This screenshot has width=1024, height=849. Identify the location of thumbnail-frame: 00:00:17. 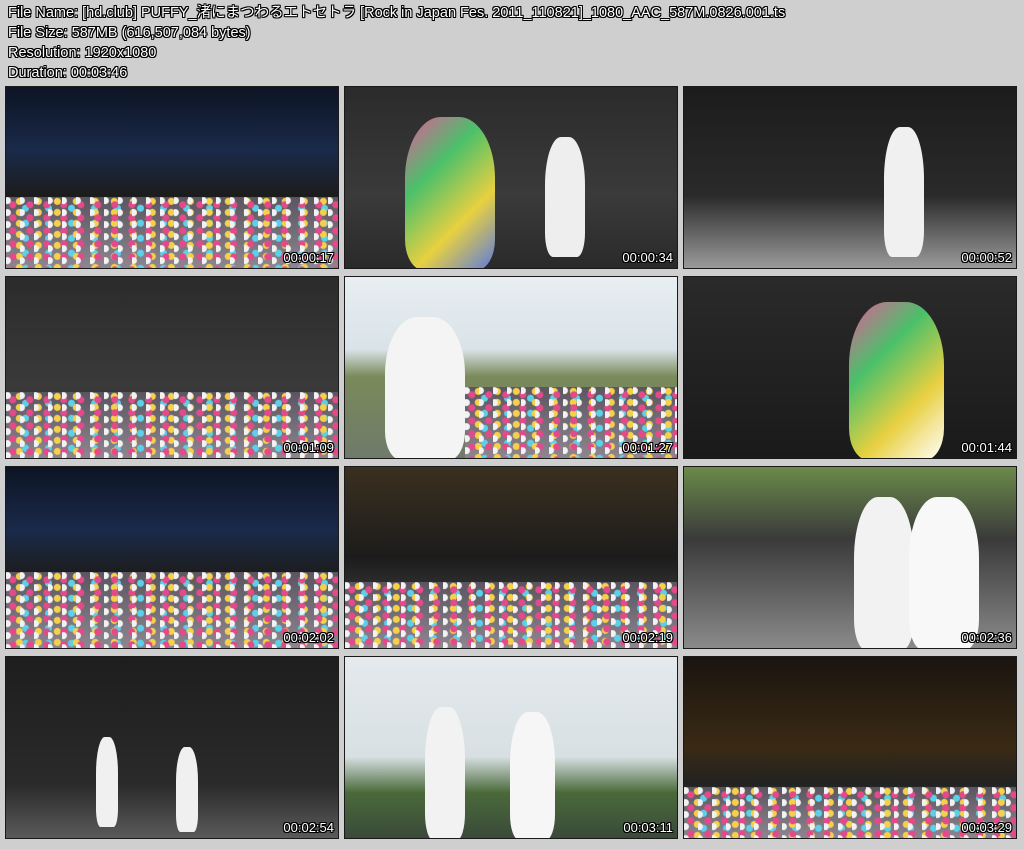
(172, 177).